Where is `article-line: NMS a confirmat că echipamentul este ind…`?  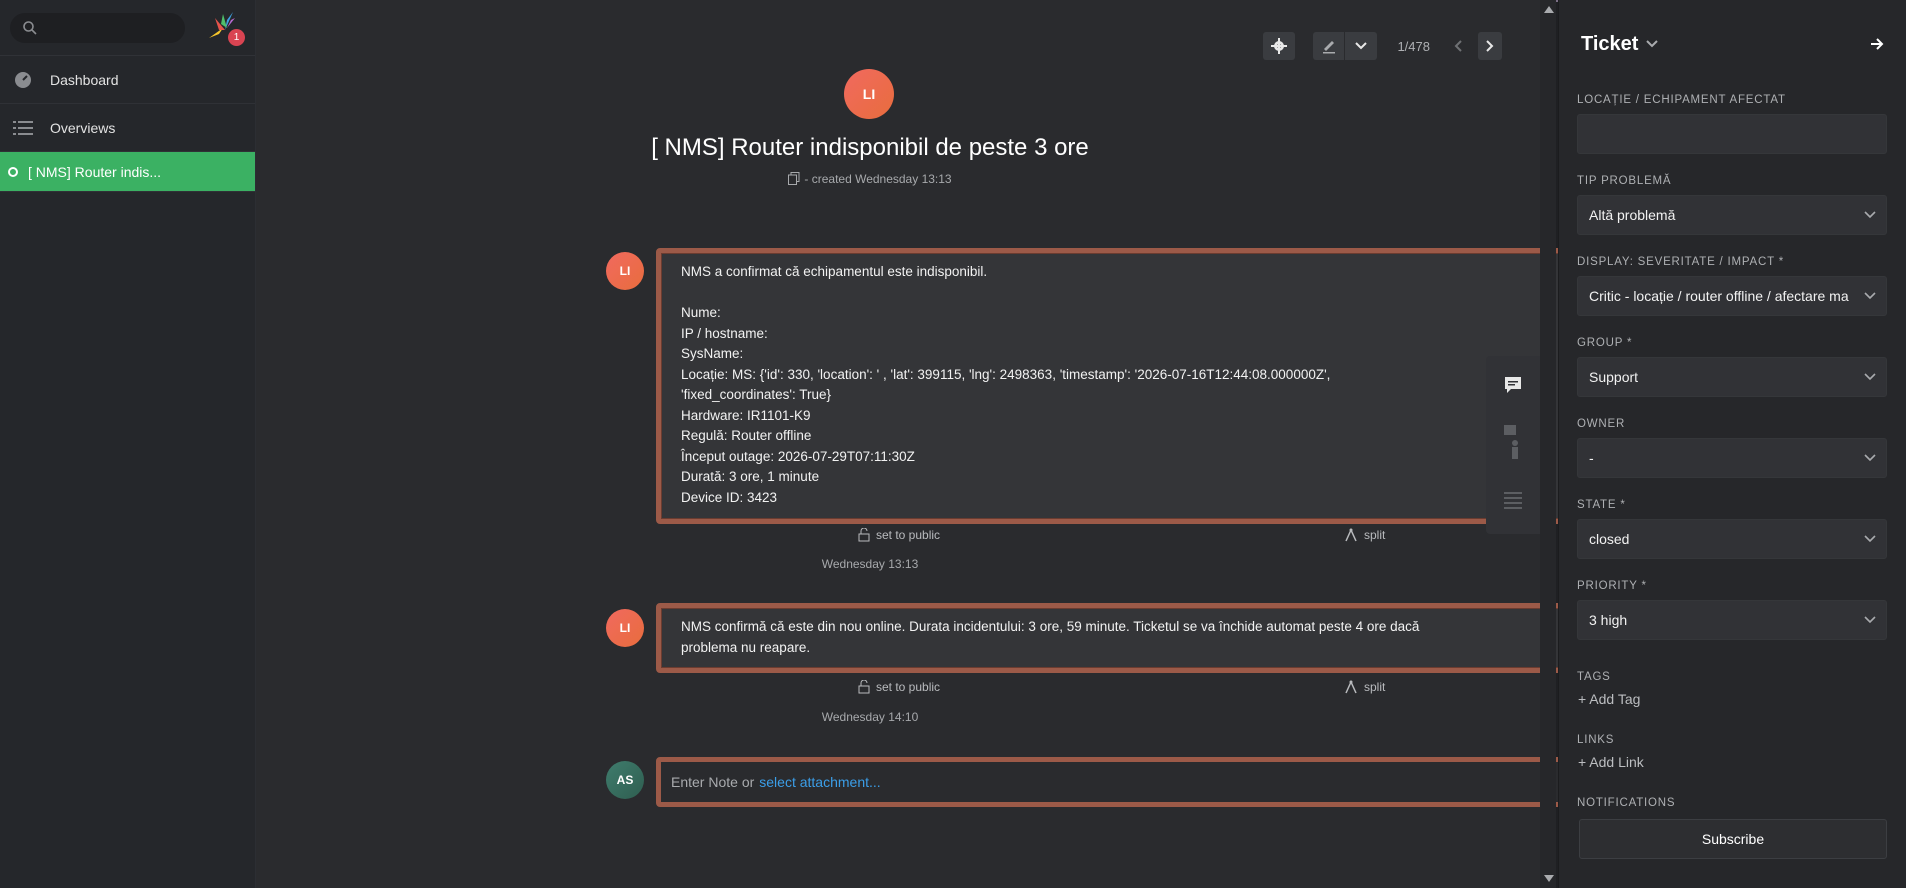 article-line: NMS a confirmat că echipamentul este ind… is located at coordinates (834, 271).